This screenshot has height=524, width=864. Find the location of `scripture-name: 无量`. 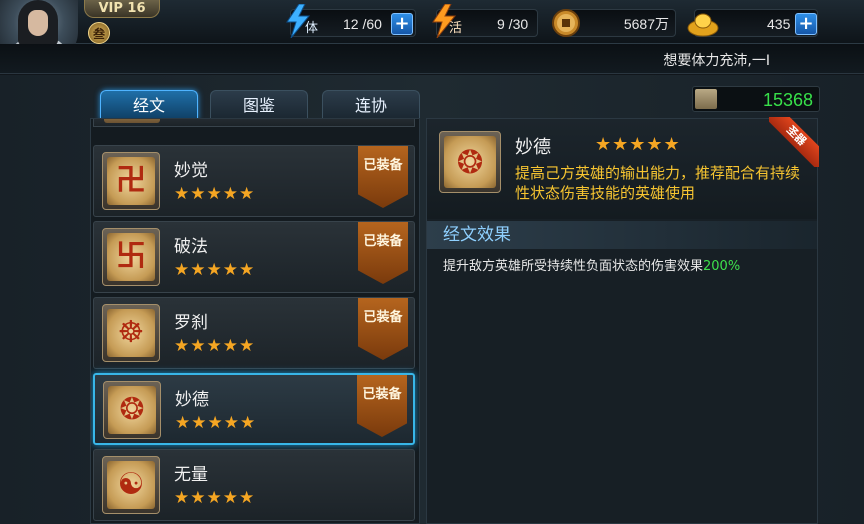

scripture-name: 无量 is located at coordinates (191, 475).